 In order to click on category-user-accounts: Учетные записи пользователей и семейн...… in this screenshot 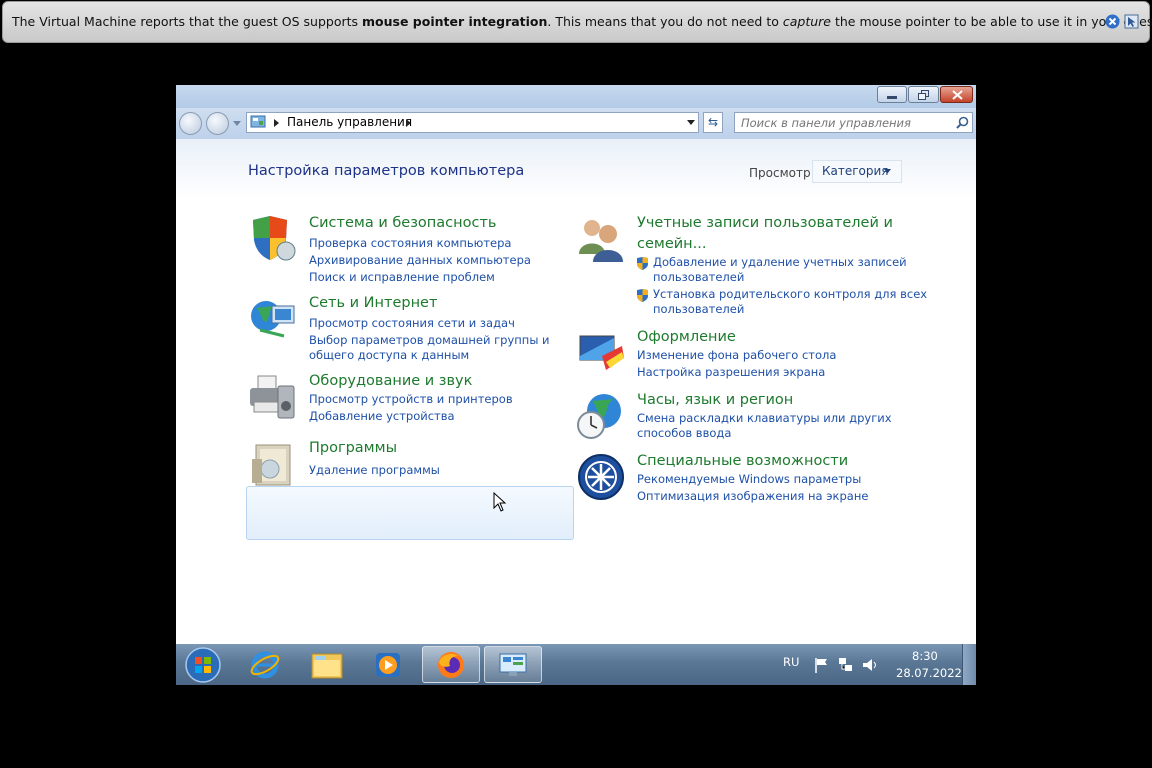, I will do `click(751, 266)`.